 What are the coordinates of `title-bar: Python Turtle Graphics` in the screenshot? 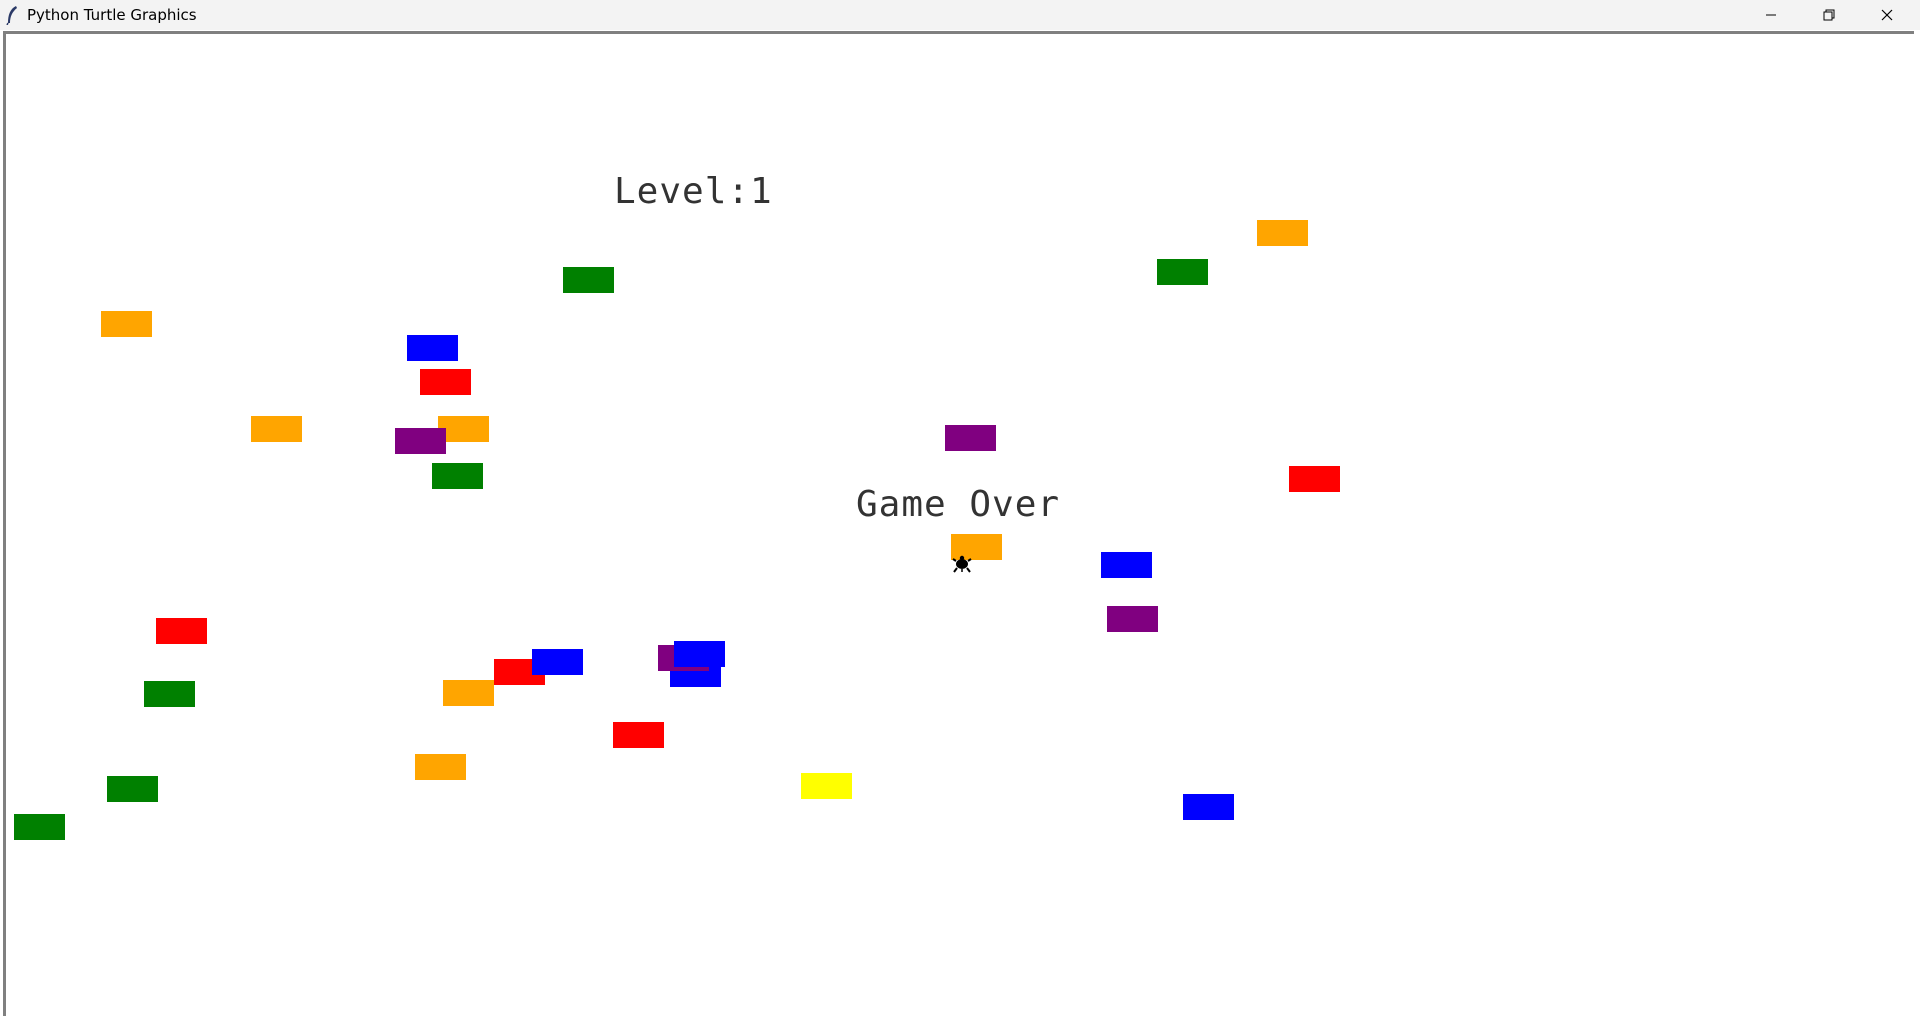 It's located at (960, 15).